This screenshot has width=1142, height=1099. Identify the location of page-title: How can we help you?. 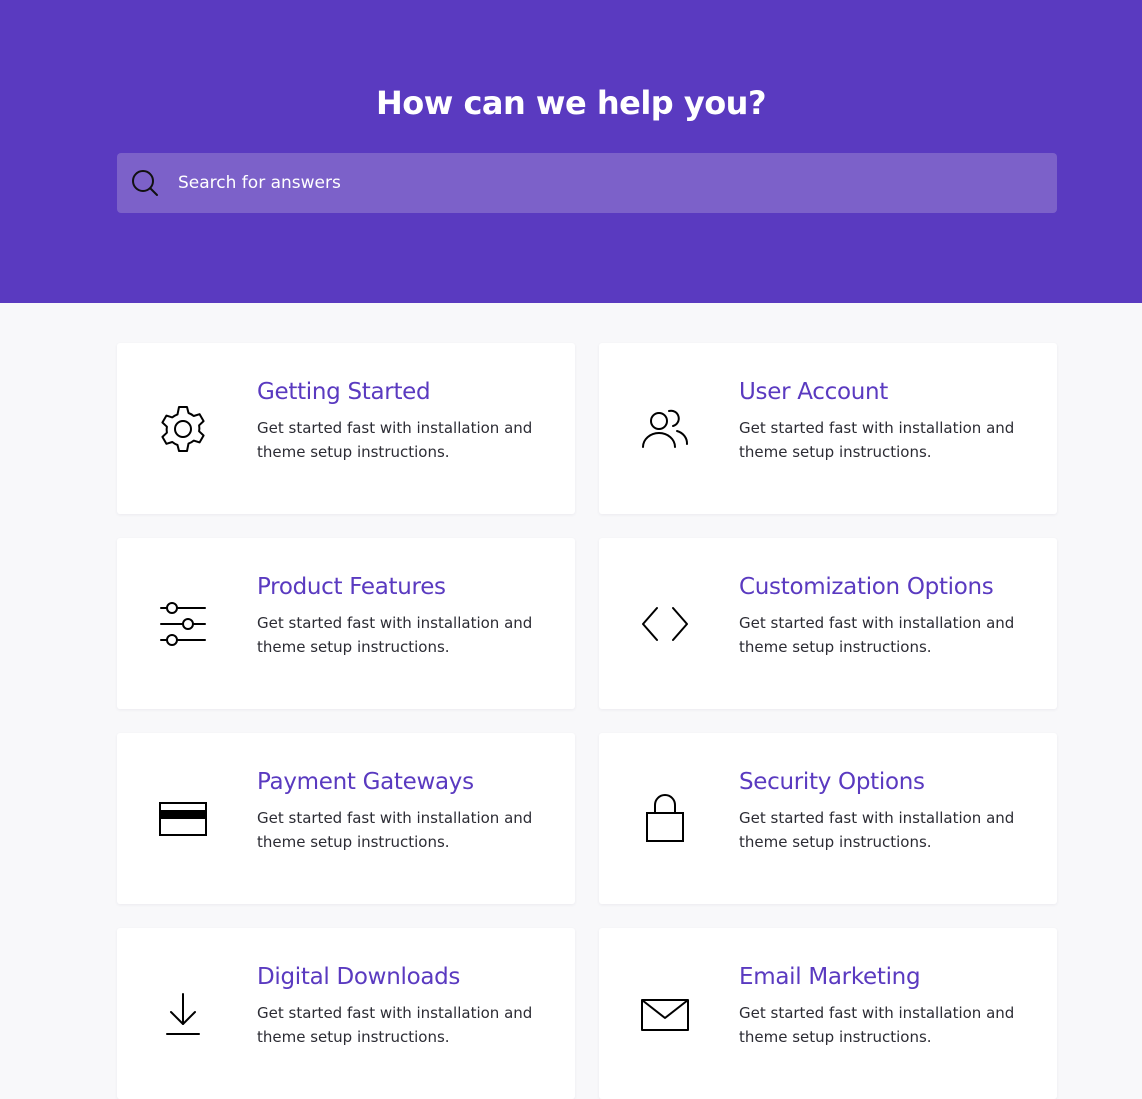
(571, 103).